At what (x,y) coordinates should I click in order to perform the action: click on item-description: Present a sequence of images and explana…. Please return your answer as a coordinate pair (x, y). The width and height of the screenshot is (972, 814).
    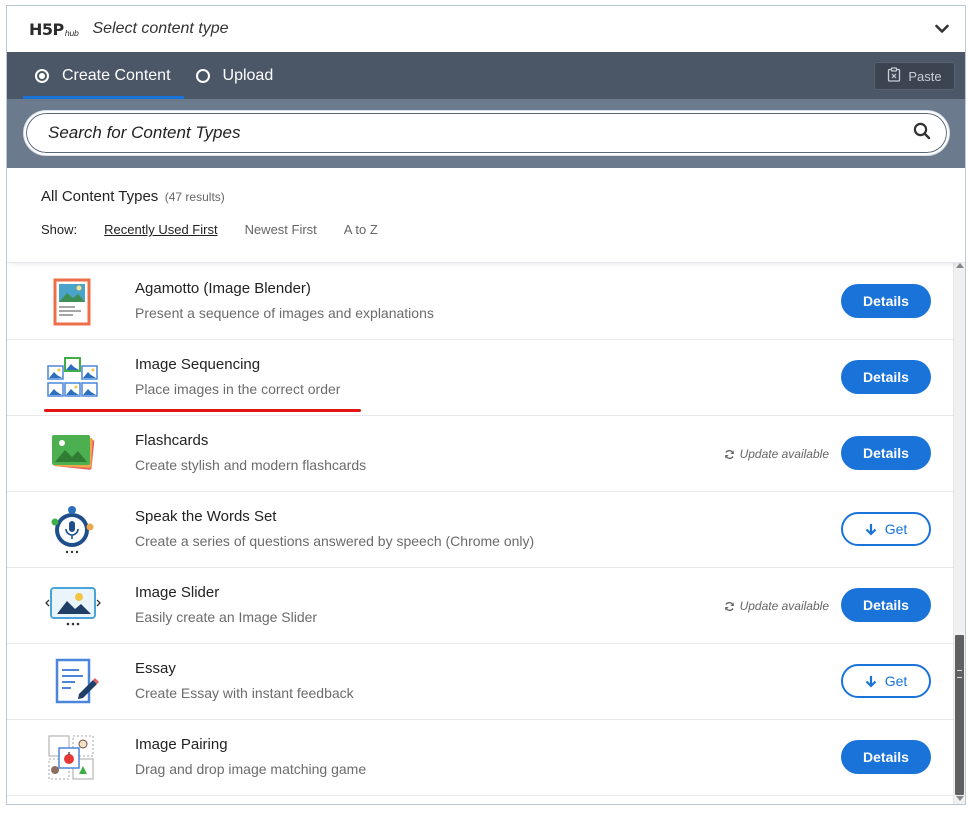
    Looking at the image, I should click on (284, 313).